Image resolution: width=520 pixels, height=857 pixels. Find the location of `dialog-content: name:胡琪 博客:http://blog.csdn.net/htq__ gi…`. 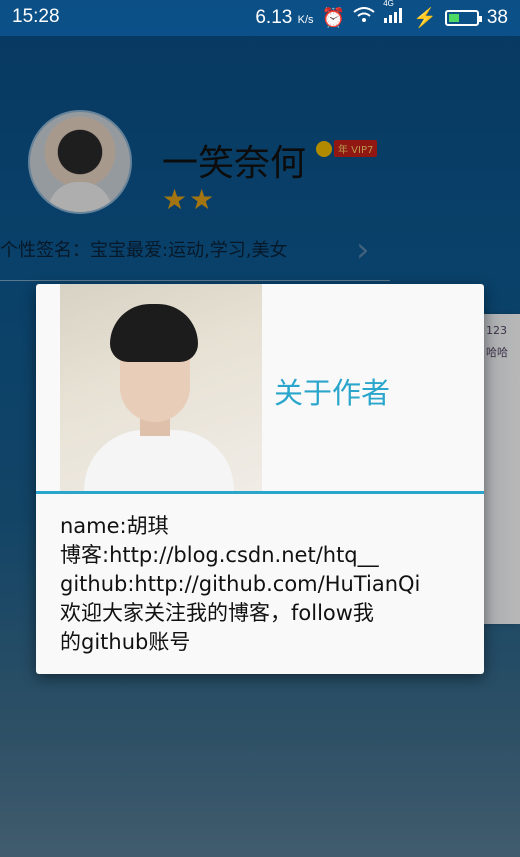

dialog-content: name:胡琪 博客:http://blog.csdn.net/htq__ gi… is located at coordinates (265, 584).